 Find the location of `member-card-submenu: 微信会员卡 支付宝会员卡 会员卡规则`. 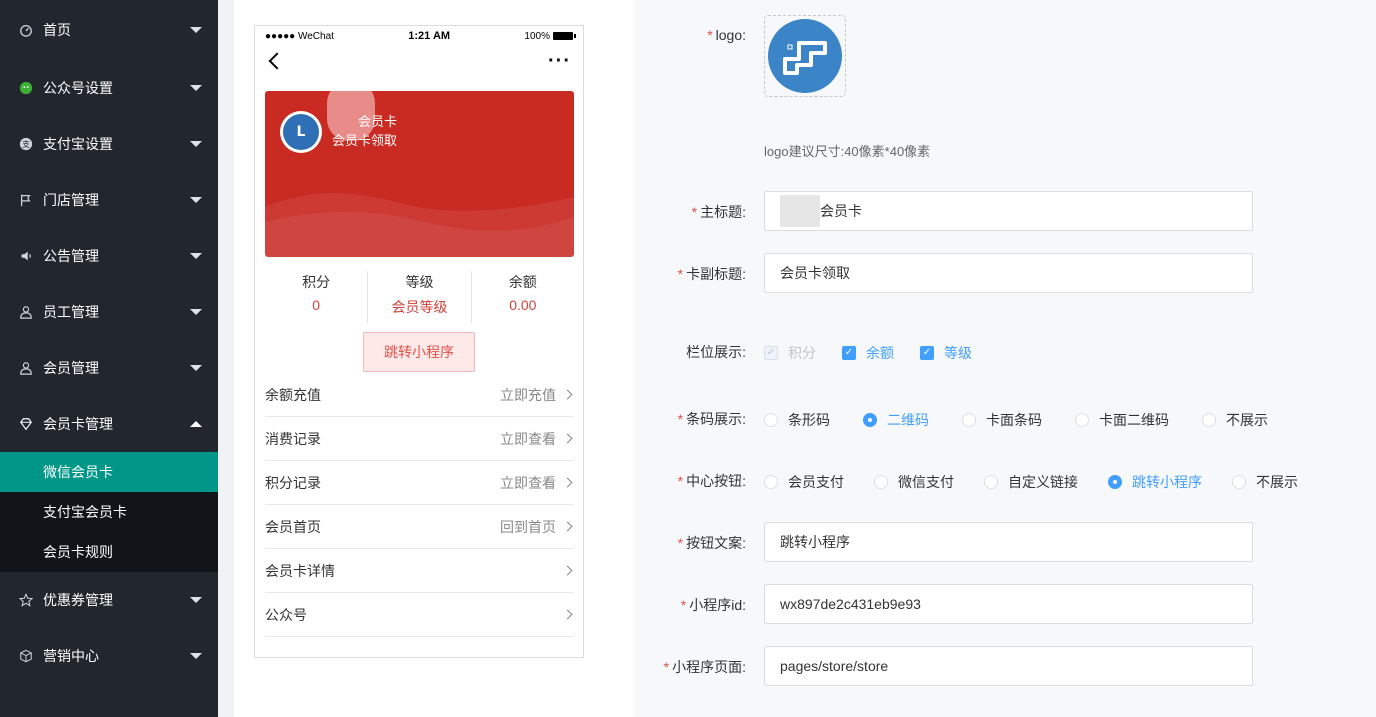

member-card-submenu: 微信会员卡 支付宝会员卡 会员卡规则 is located at coordinates (109, 512).